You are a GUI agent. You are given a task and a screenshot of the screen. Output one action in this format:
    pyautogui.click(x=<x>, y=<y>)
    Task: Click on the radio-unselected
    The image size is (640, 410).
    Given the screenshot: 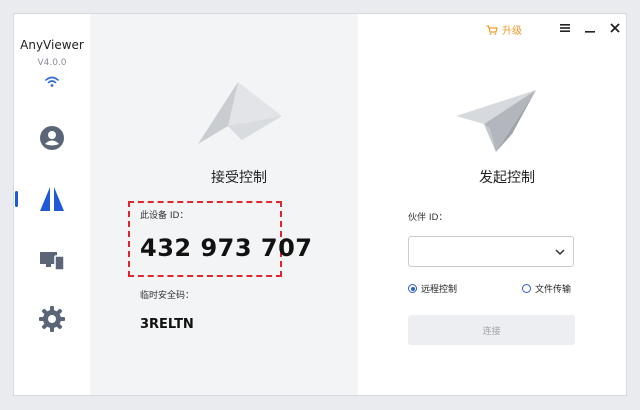 What is the action you would take?
    pyautogui.click(x=526, y=288)
    